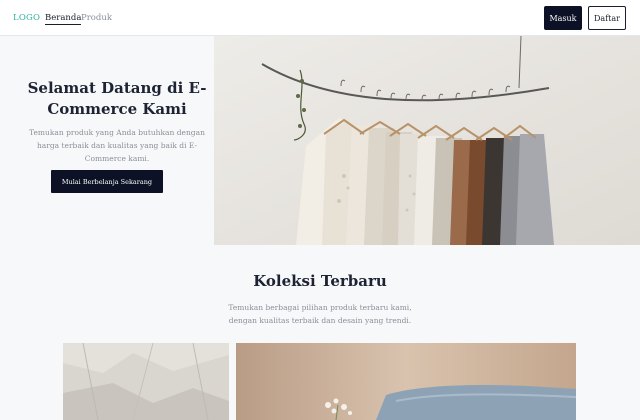  I want to click on denim-flowers-illustration, so click(406, 381).